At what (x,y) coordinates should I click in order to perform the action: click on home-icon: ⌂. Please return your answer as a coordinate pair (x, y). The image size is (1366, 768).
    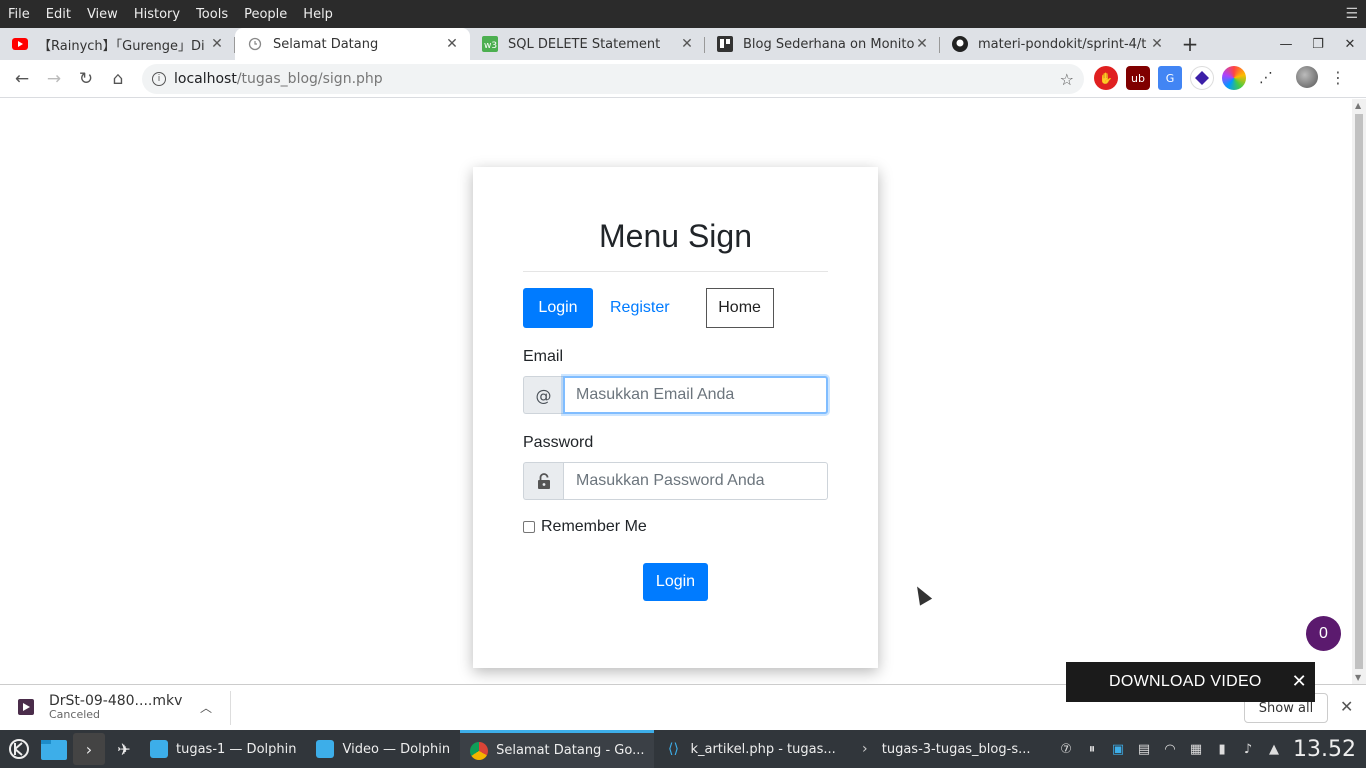
    Looking at the image, I should click on (118, 79).